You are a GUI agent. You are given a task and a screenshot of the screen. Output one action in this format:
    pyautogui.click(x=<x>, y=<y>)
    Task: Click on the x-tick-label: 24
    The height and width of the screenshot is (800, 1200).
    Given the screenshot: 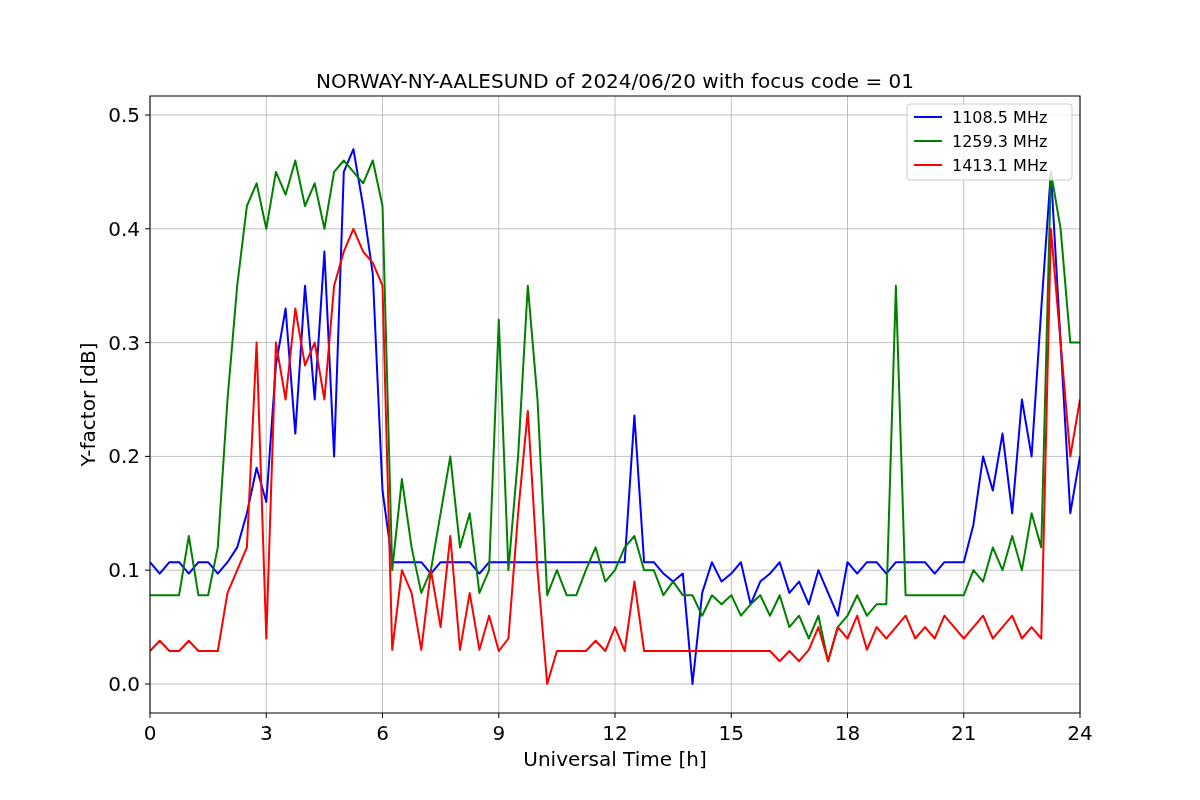 What is the action you would take?
    pyautogui.click(x=1080, y=733)
    